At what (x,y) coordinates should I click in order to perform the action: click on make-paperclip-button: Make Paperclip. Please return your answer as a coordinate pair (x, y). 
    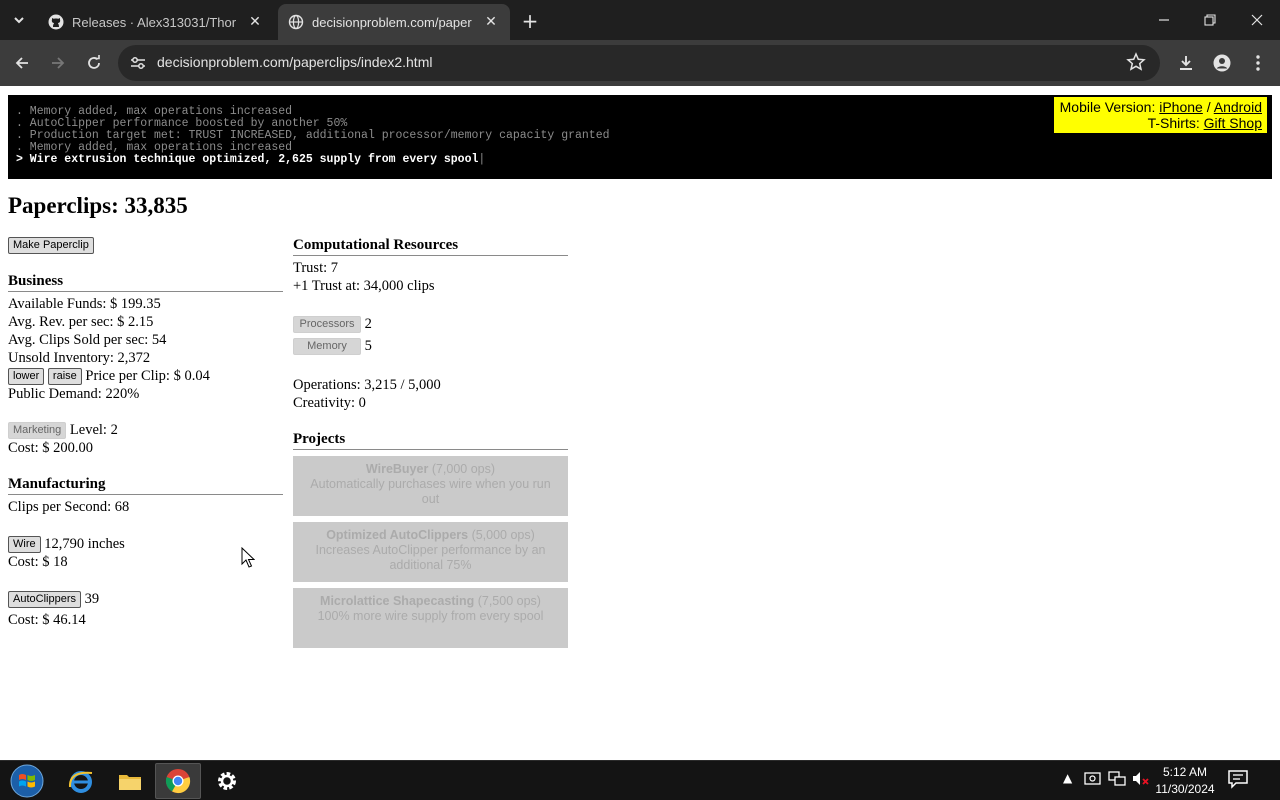
    Looking at the image, I should click on (51, 246).